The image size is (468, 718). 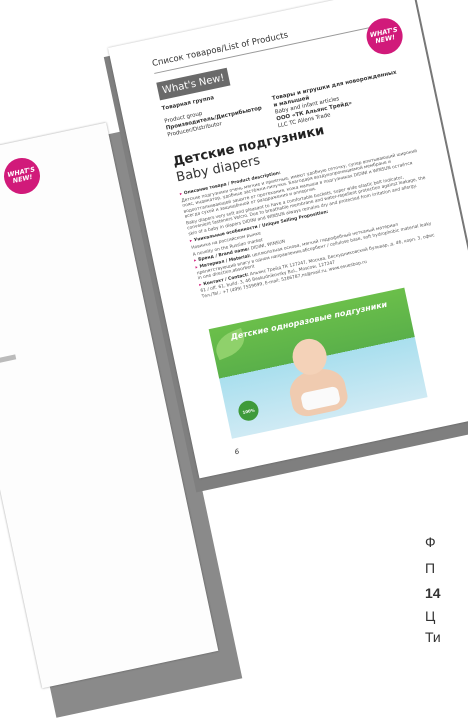 I want to click on banner-title: Детские одноразовые подгузники, so click(x=308, y=320).